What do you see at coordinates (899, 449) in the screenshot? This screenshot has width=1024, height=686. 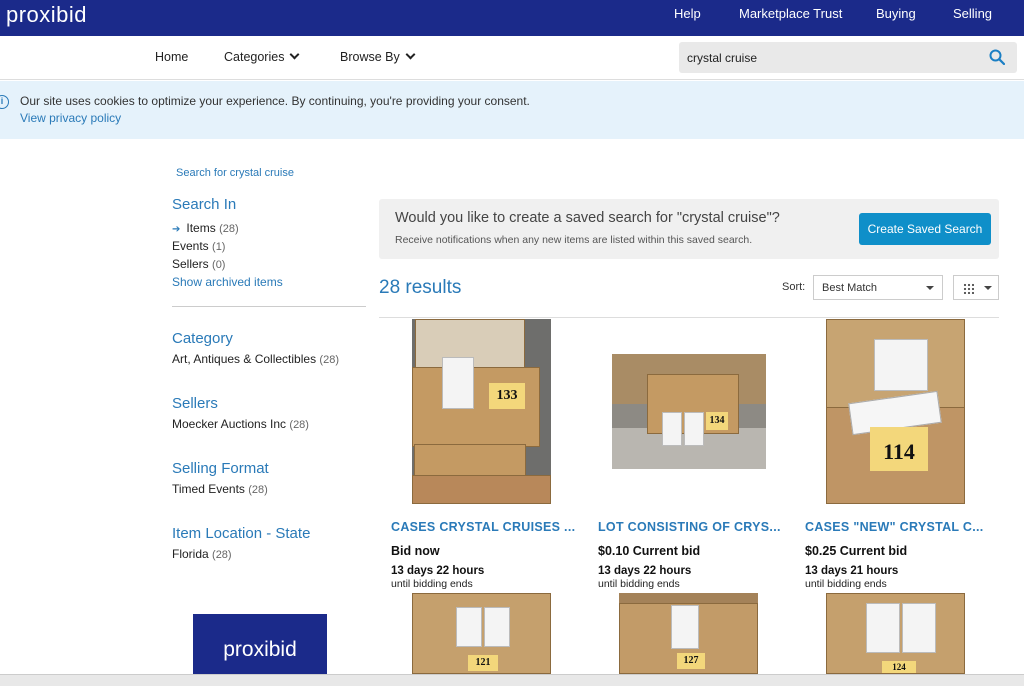 I see `lot-tag: 114` at bounding box center [899, 449].